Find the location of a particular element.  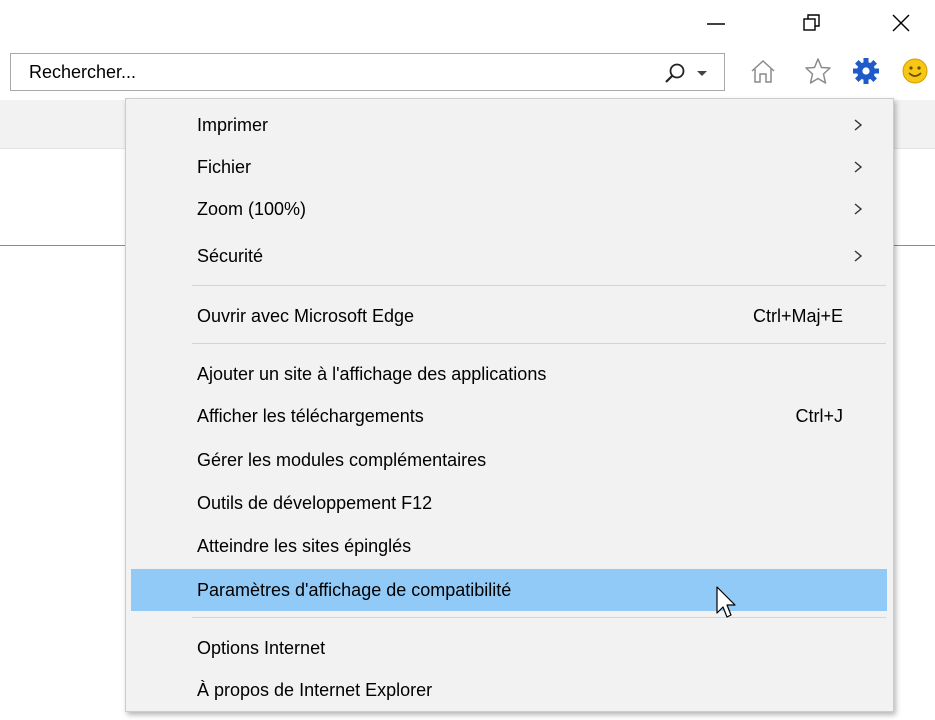

close-icon is located at coordinates (901, 23).